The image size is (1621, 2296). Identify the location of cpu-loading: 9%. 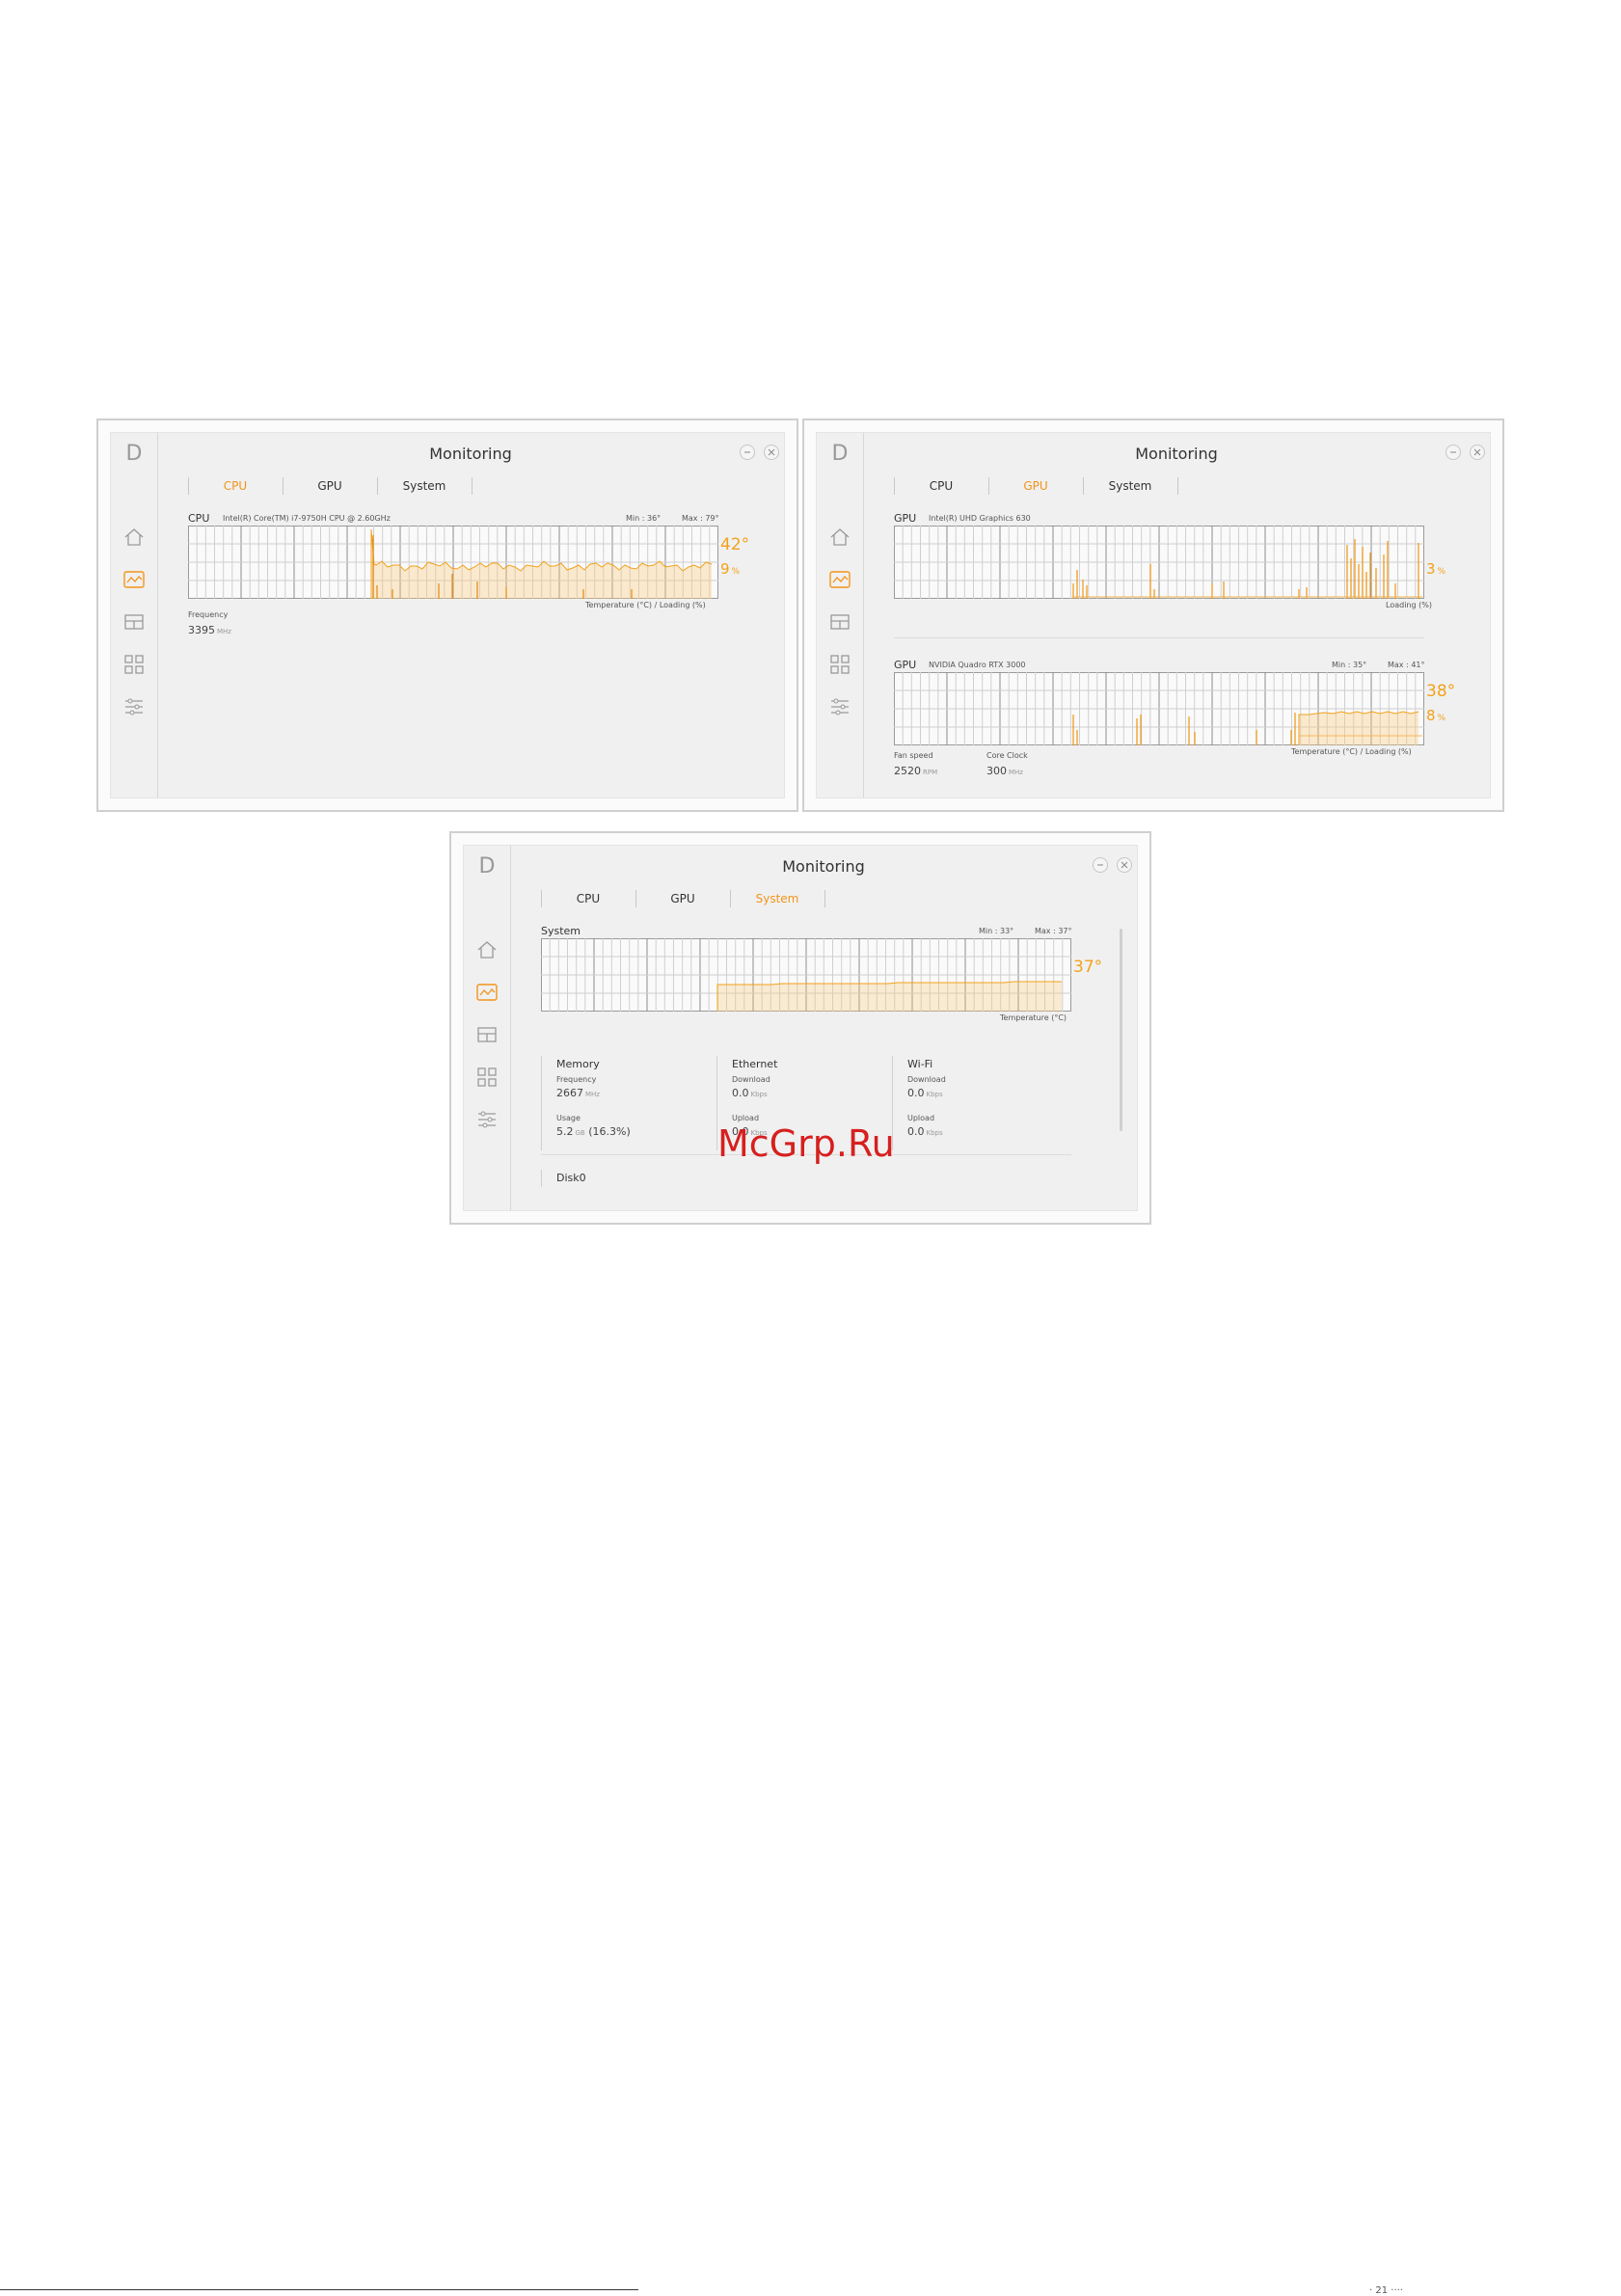
(730, 569).